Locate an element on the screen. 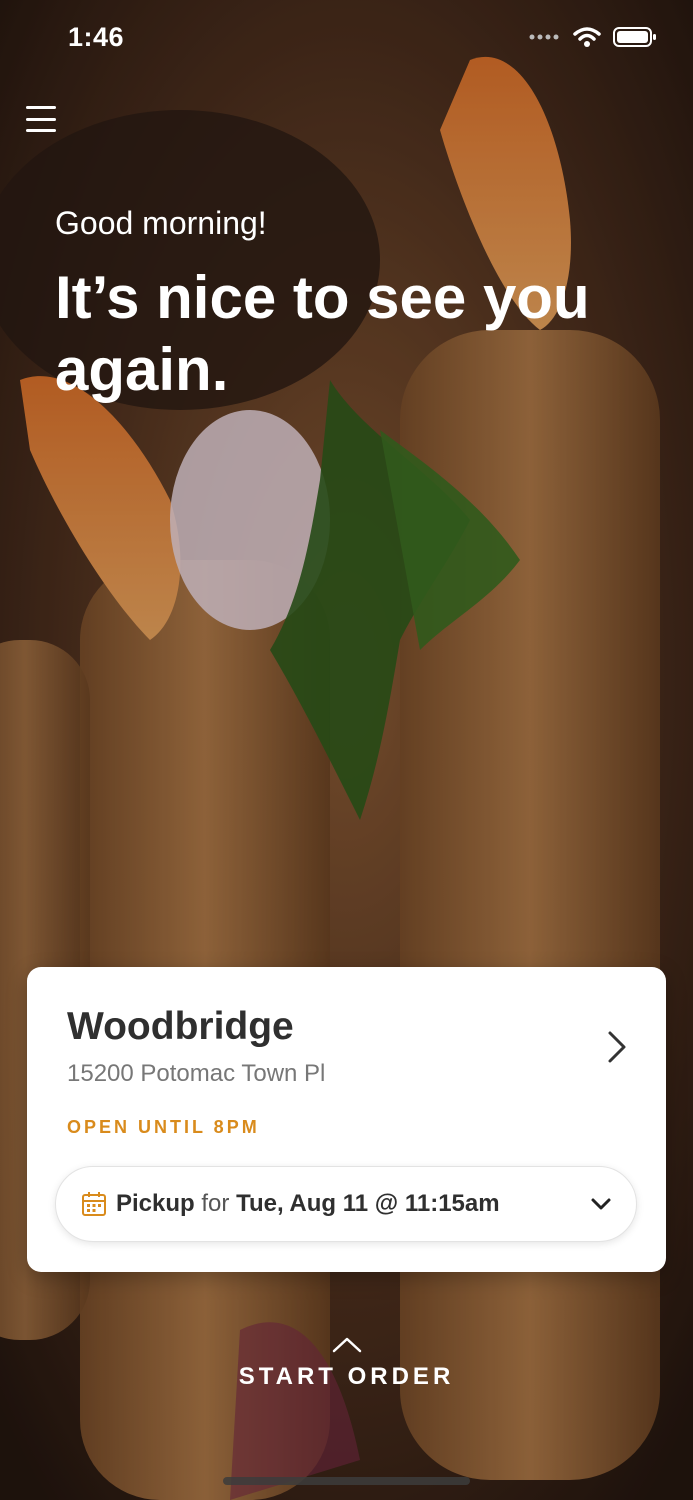  status-bar: 1:46 is located at coordinates (346, 40).